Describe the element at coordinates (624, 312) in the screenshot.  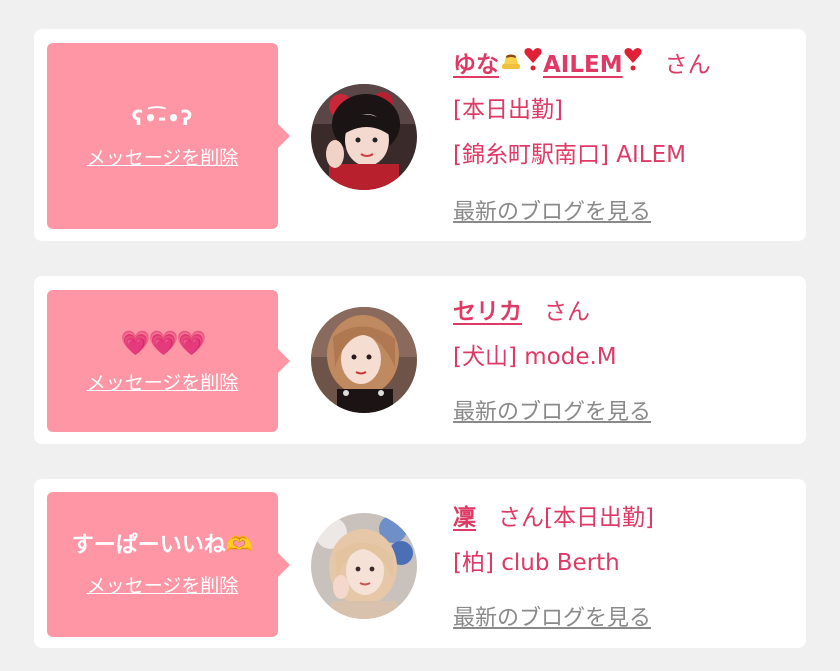
I see `name-row: セリカ さん` at that location.